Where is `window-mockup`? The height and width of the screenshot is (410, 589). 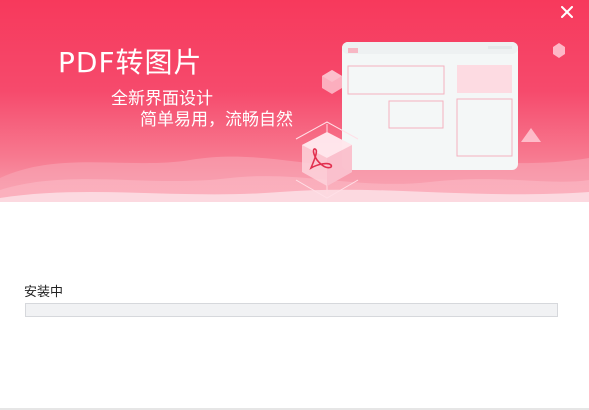 window-mockup is located at coordinates (430, 106).